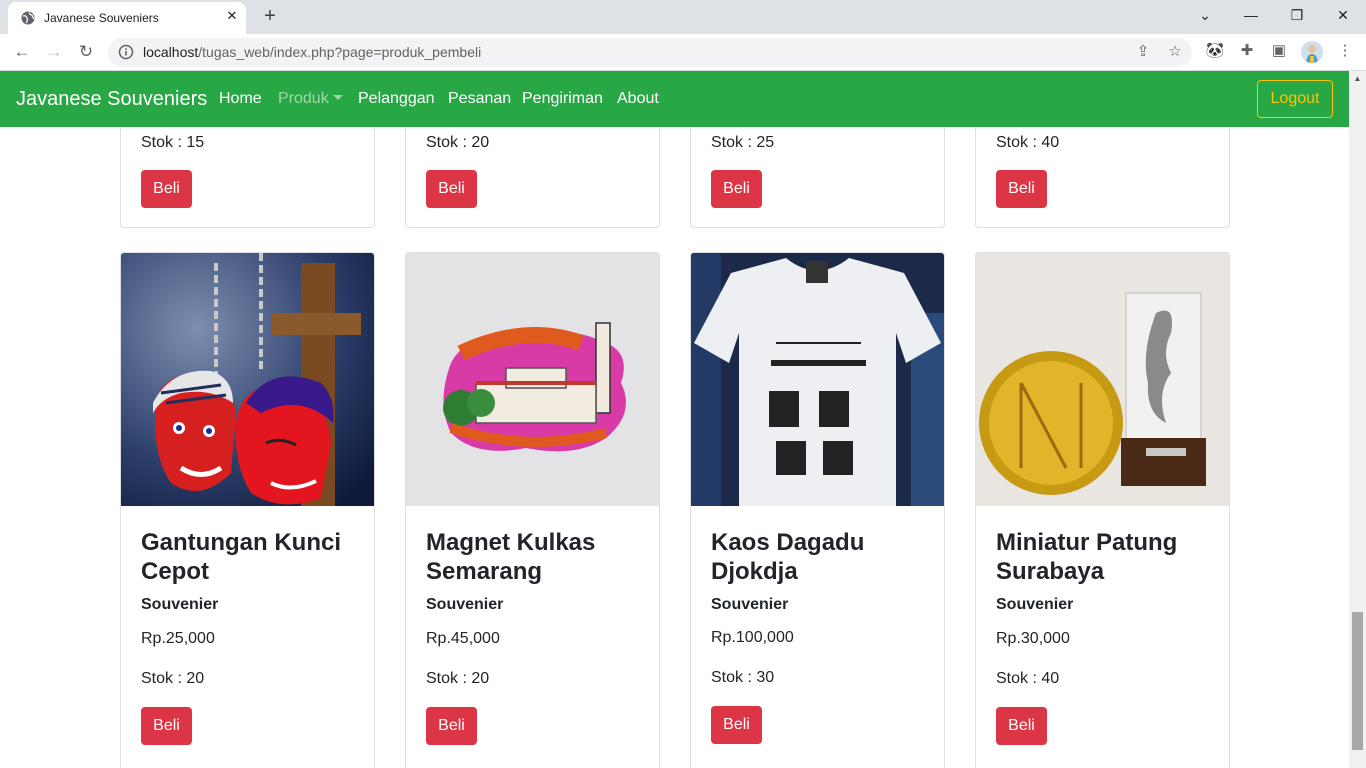 Image resolution: width=1366 pixels, height=768 pixels. I want to click on reload-icon: ↻, so click(86, 53).